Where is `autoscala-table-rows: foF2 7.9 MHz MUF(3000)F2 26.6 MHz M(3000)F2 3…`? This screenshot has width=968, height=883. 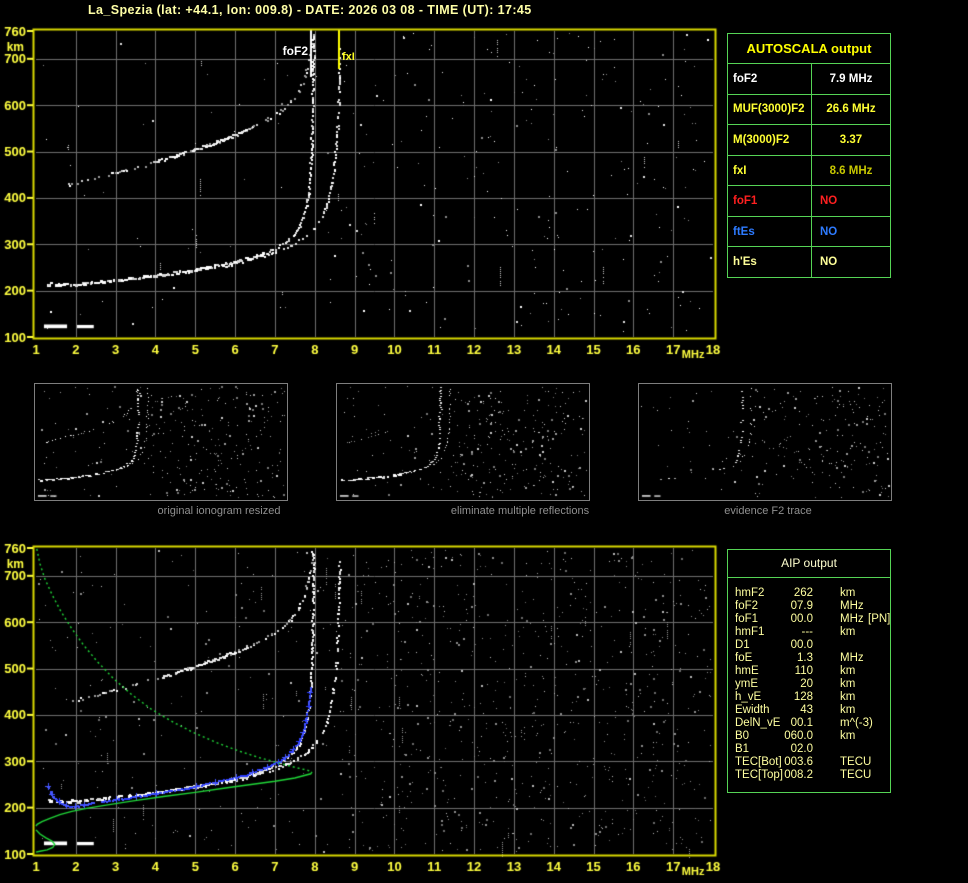
autoscala-table-rows: foF2 7.9 MHz MUF(3000)F2 26.6 MHz M(3000)F2 3… is located at coordinates (809, 170).